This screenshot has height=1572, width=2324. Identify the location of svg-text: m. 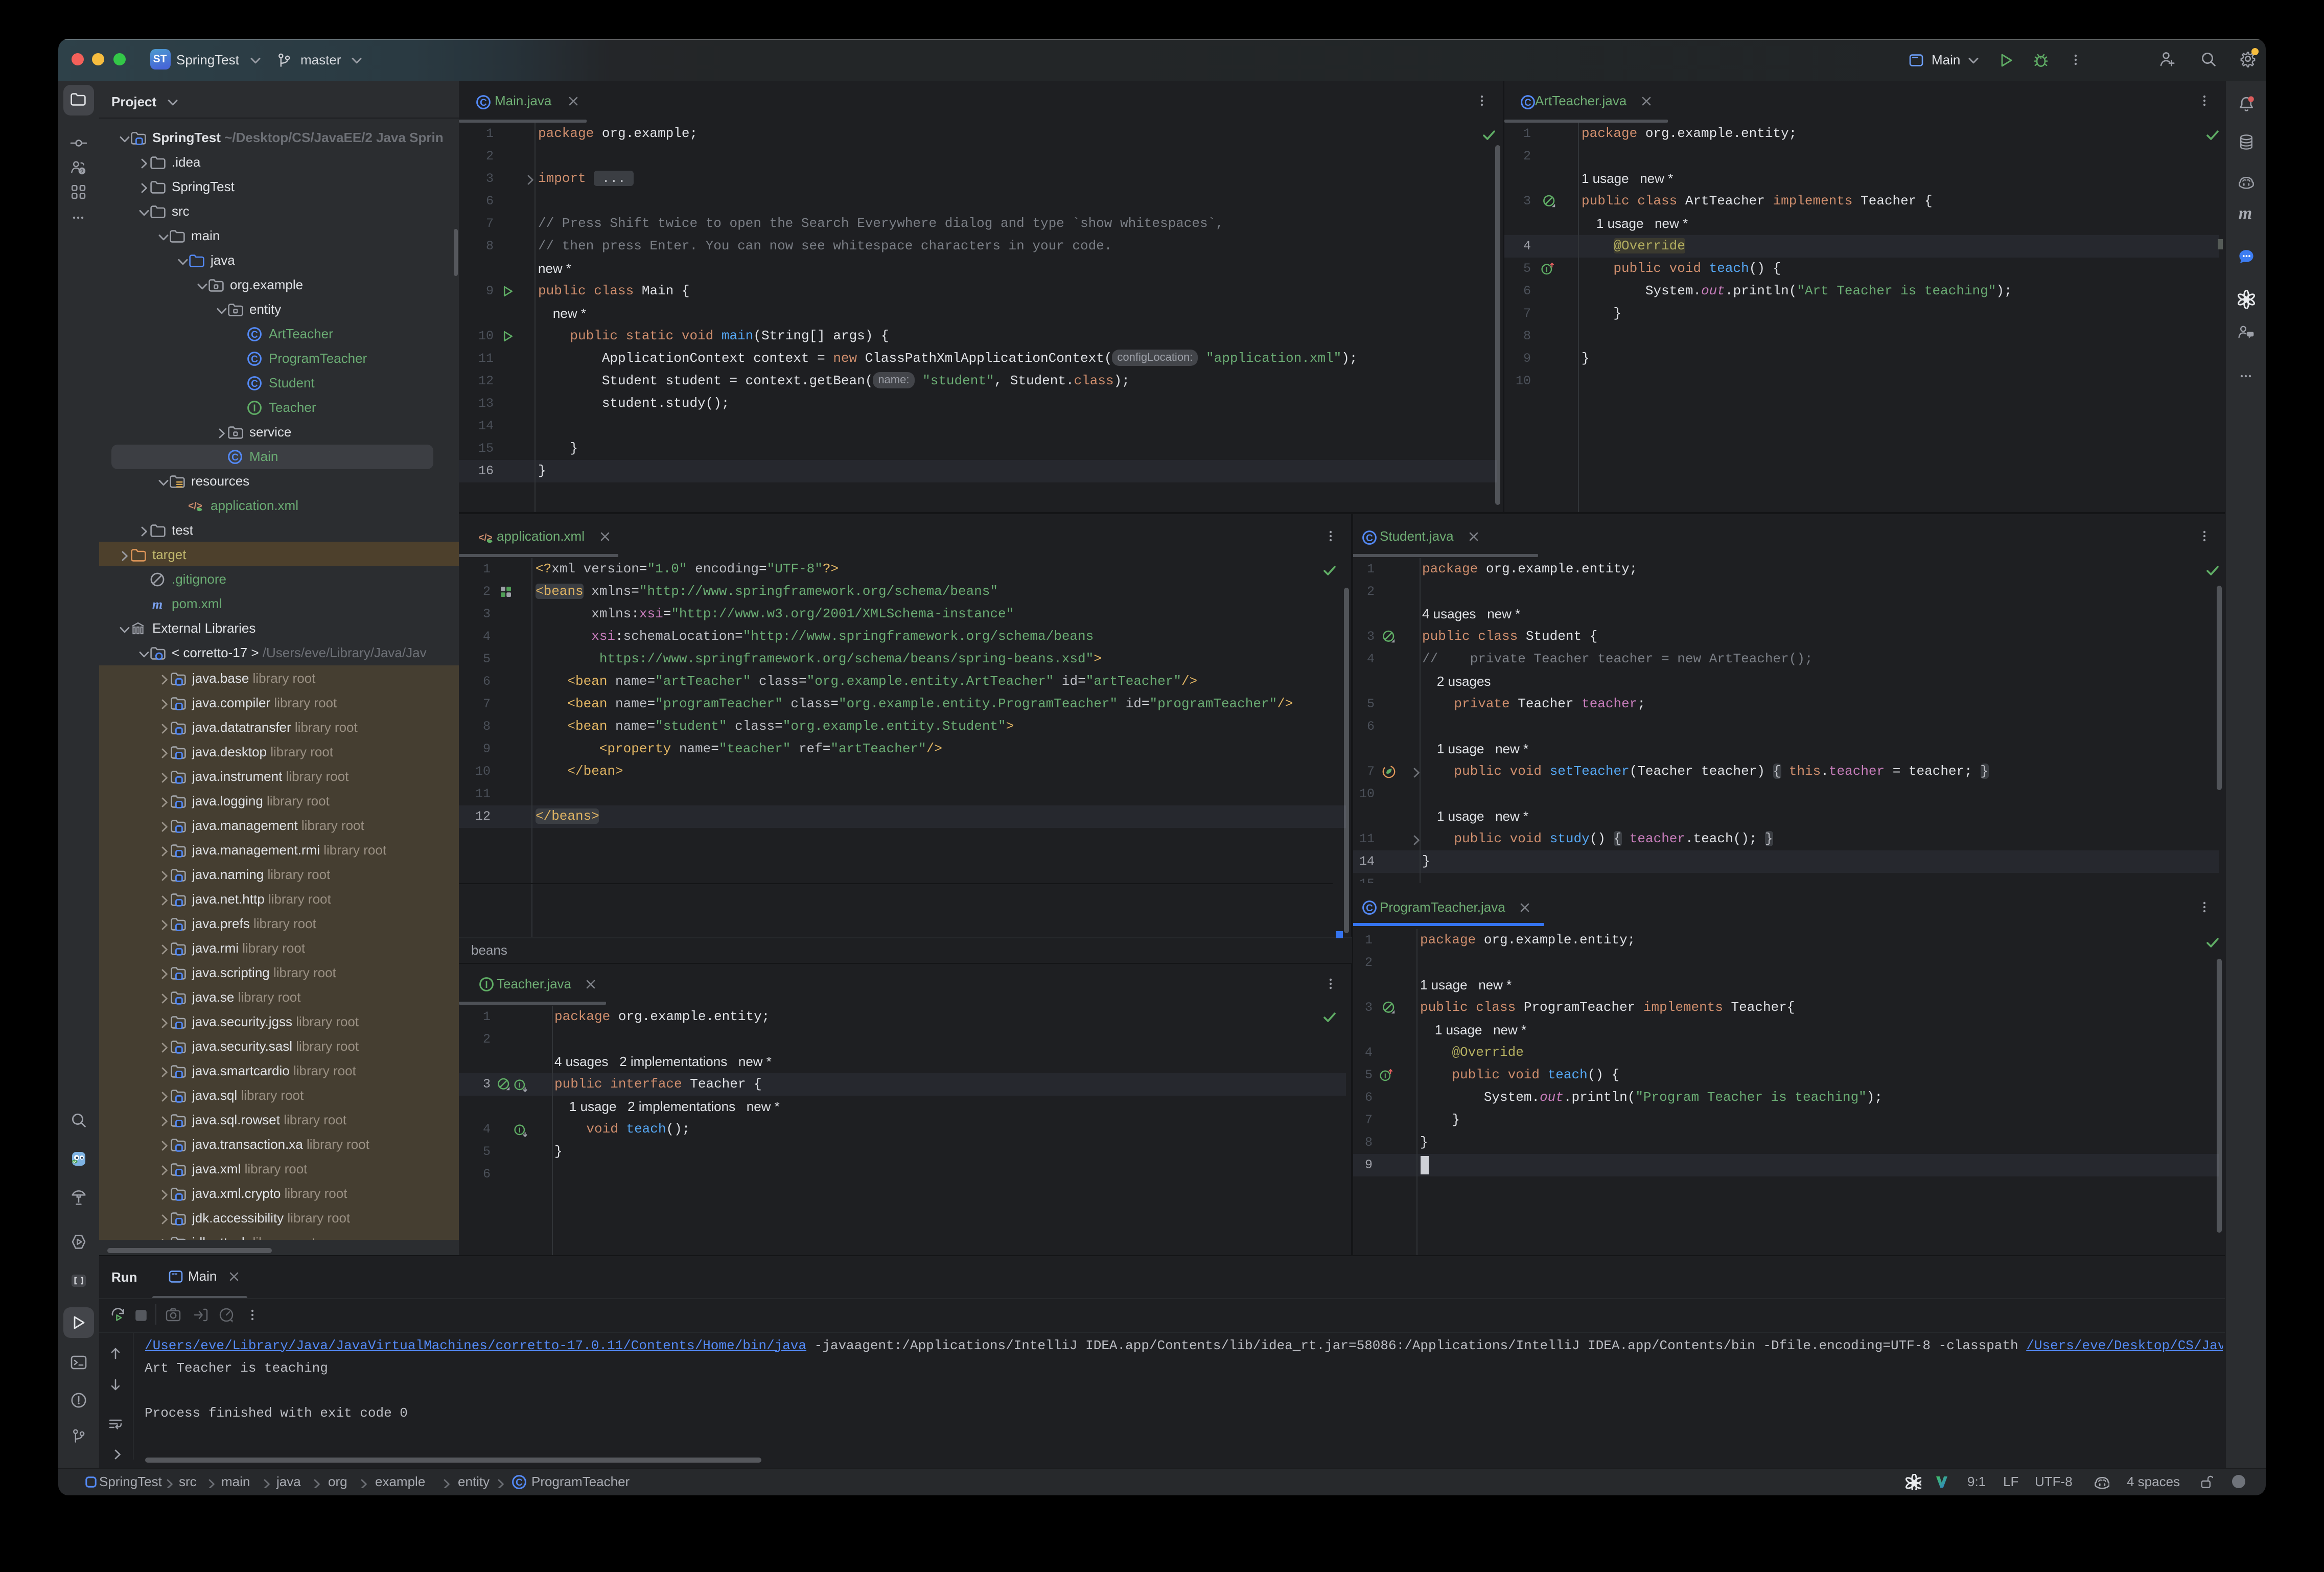
(157, 604).